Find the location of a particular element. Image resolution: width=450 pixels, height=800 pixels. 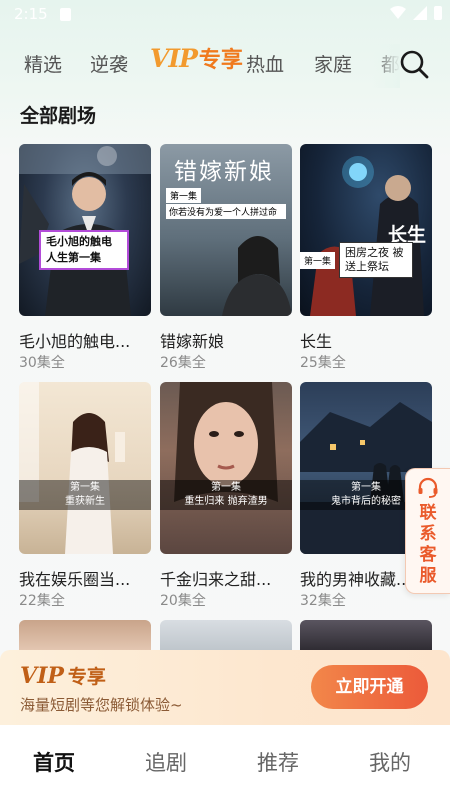

episode-count: 26集全 is located at coordinates (183, 363).